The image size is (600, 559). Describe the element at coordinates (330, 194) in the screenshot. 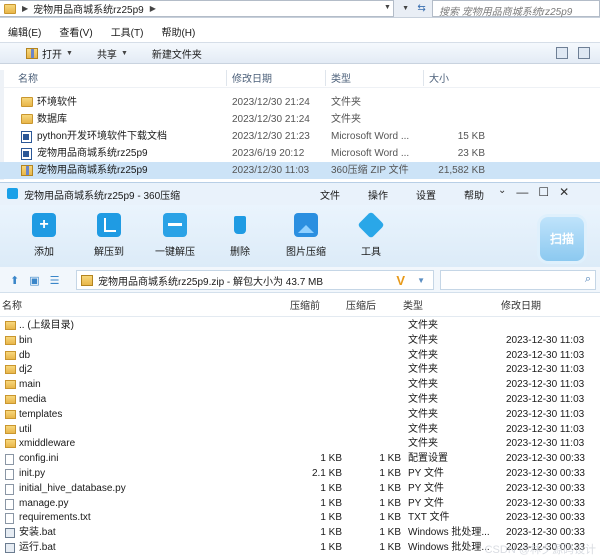

I see `menu-file: 文件` at that location.